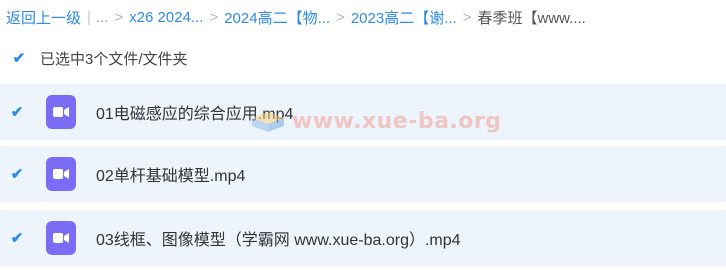 The image size is (726, 270). What do you see at coordinates (170, 174) in the screenshot?
I see `file-name: 02单杆基础模型.mp4` at bounding box center [170, 174].